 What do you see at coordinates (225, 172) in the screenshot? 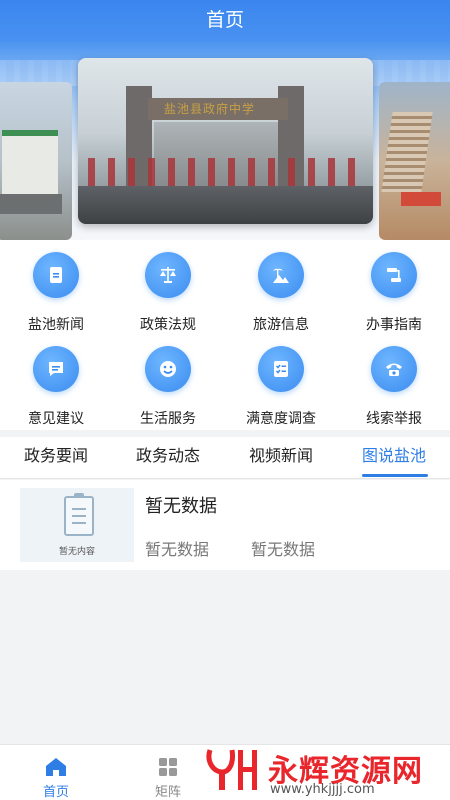
I see `red-lanterns` at bounding box center [225, 172].